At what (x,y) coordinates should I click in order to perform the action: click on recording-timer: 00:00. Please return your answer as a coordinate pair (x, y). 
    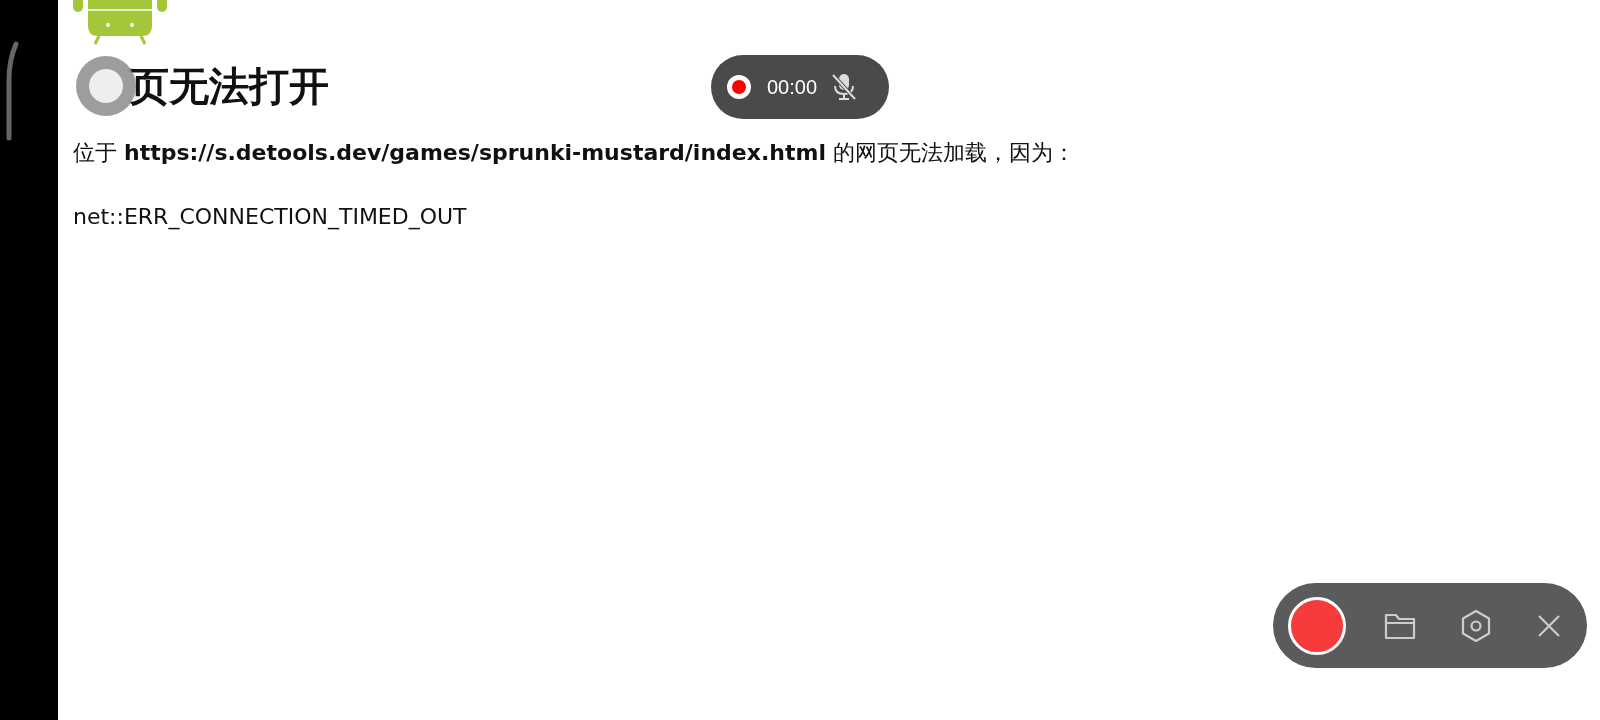
    Looking at the image, I should click on (792, 87).